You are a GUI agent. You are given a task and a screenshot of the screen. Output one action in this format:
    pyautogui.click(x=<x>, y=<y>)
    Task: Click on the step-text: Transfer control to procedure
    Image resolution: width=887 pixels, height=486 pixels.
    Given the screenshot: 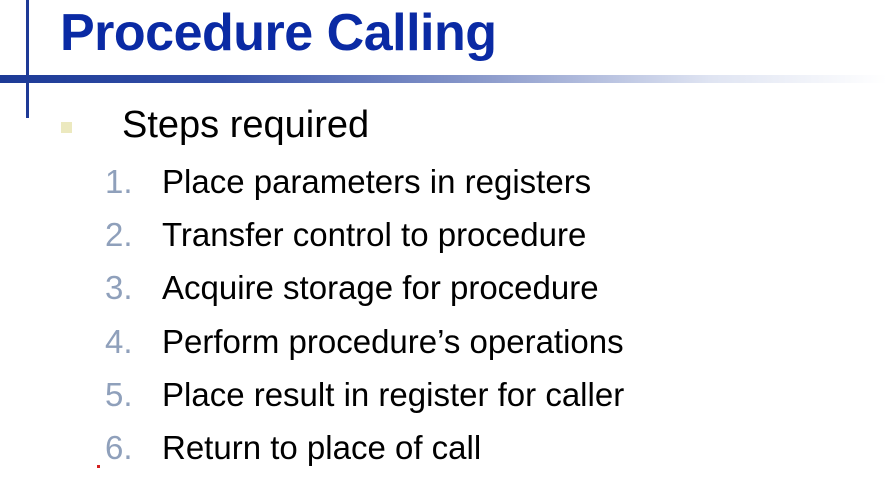 What is the action you would take?
    pyautogui.click(x=374, y=235)
    